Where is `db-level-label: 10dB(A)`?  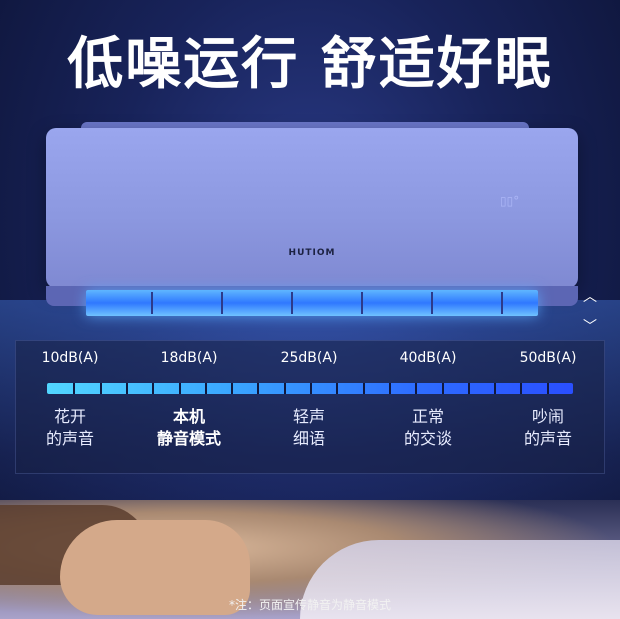 db-level-label: 10dB(A) is located at coordinates (70, 358).